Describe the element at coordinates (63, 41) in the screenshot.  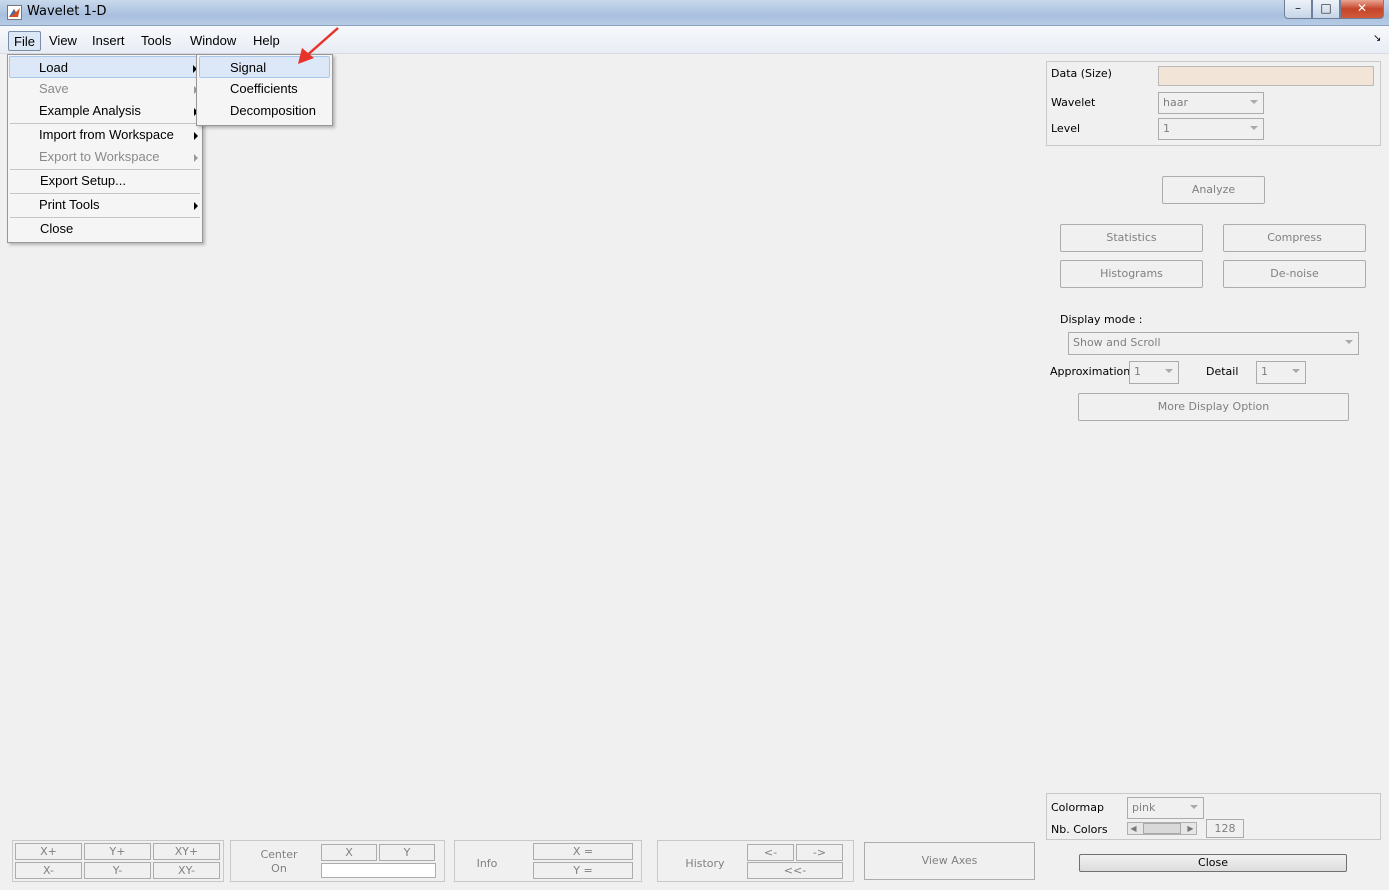
I see `menu-view: View` at that location.